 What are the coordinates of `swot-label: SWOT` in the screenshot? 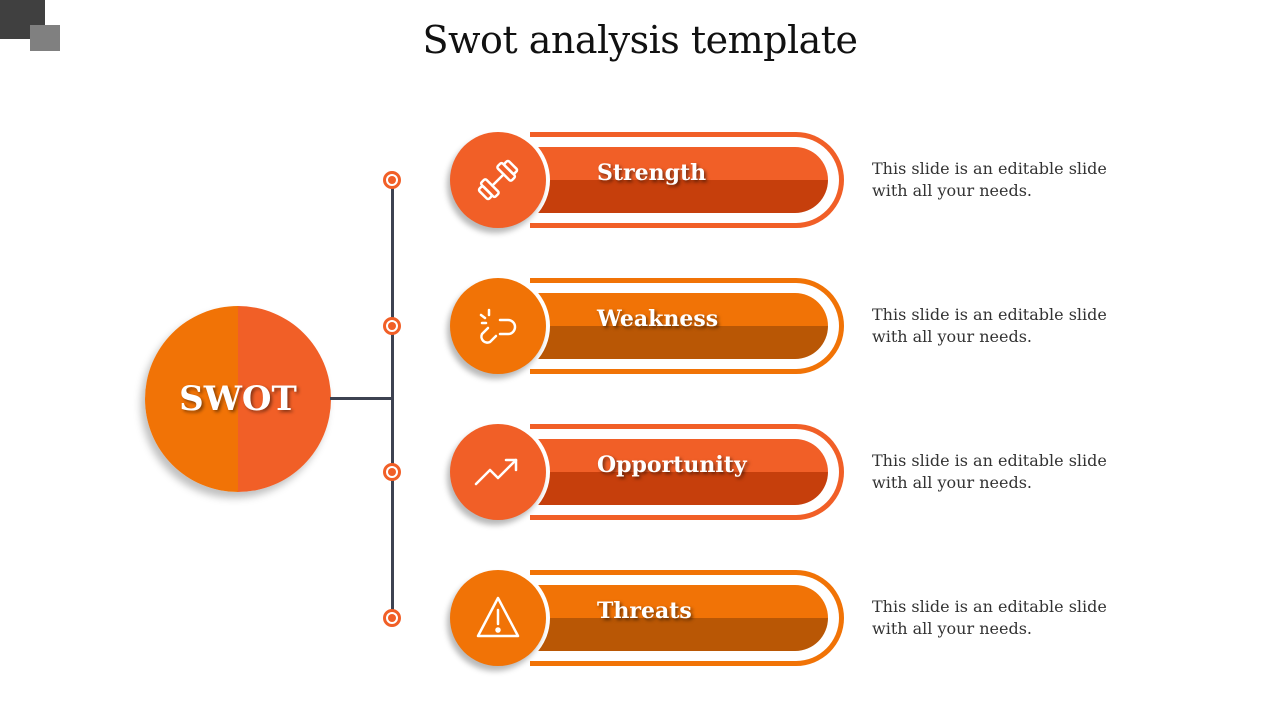 It's located at (238, 399).